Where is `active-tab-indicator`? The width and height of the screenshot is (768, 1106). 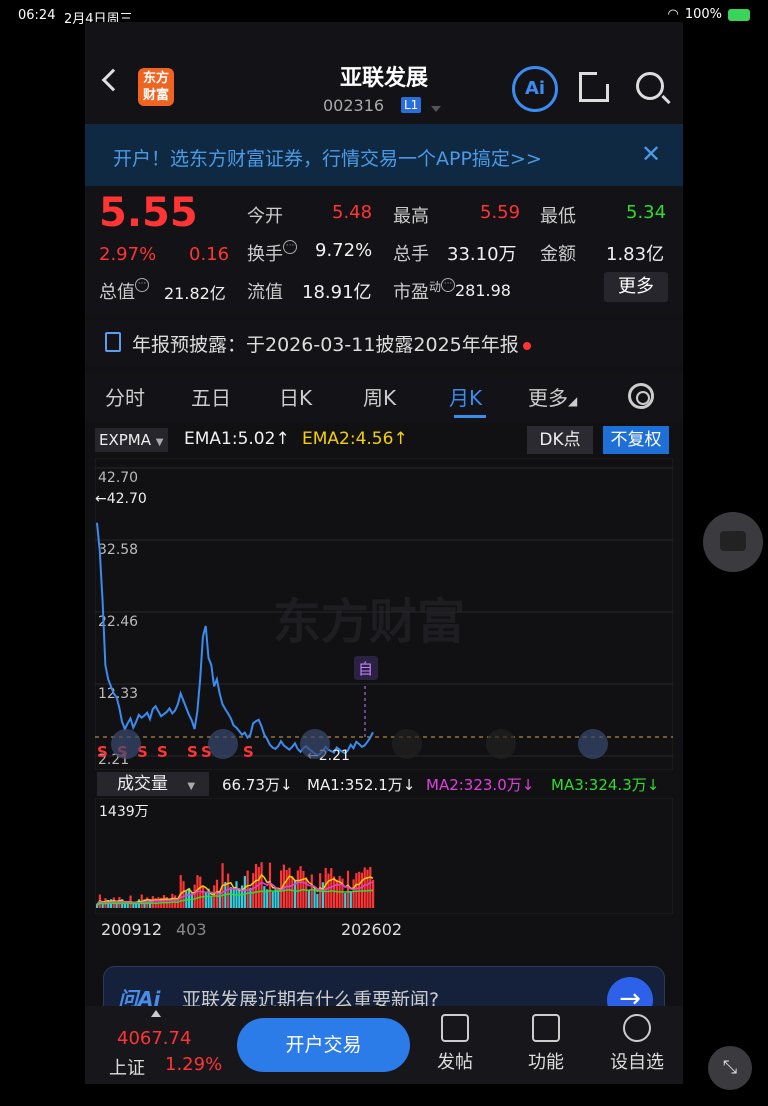 active-tab-indicator is located at coordinates (470, 416).